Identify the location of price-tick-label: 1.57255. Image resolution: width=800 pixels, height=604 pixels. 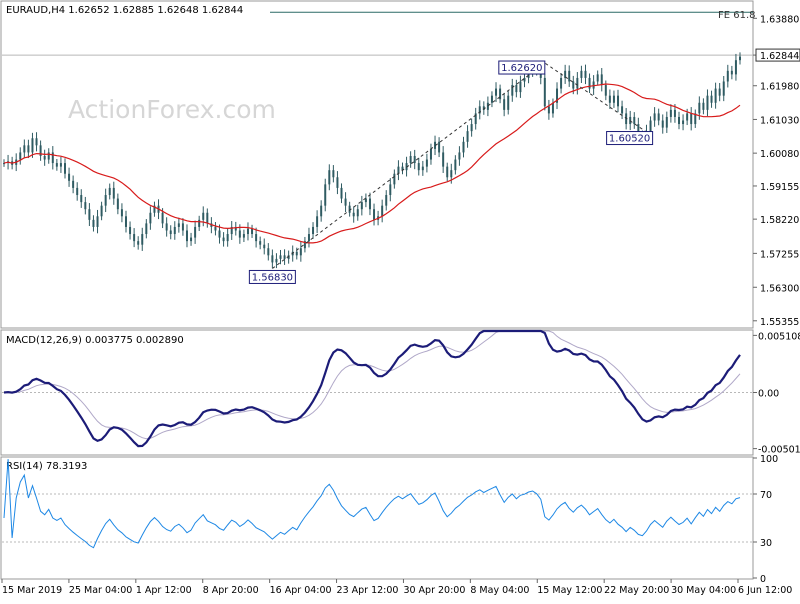
(779, 254).